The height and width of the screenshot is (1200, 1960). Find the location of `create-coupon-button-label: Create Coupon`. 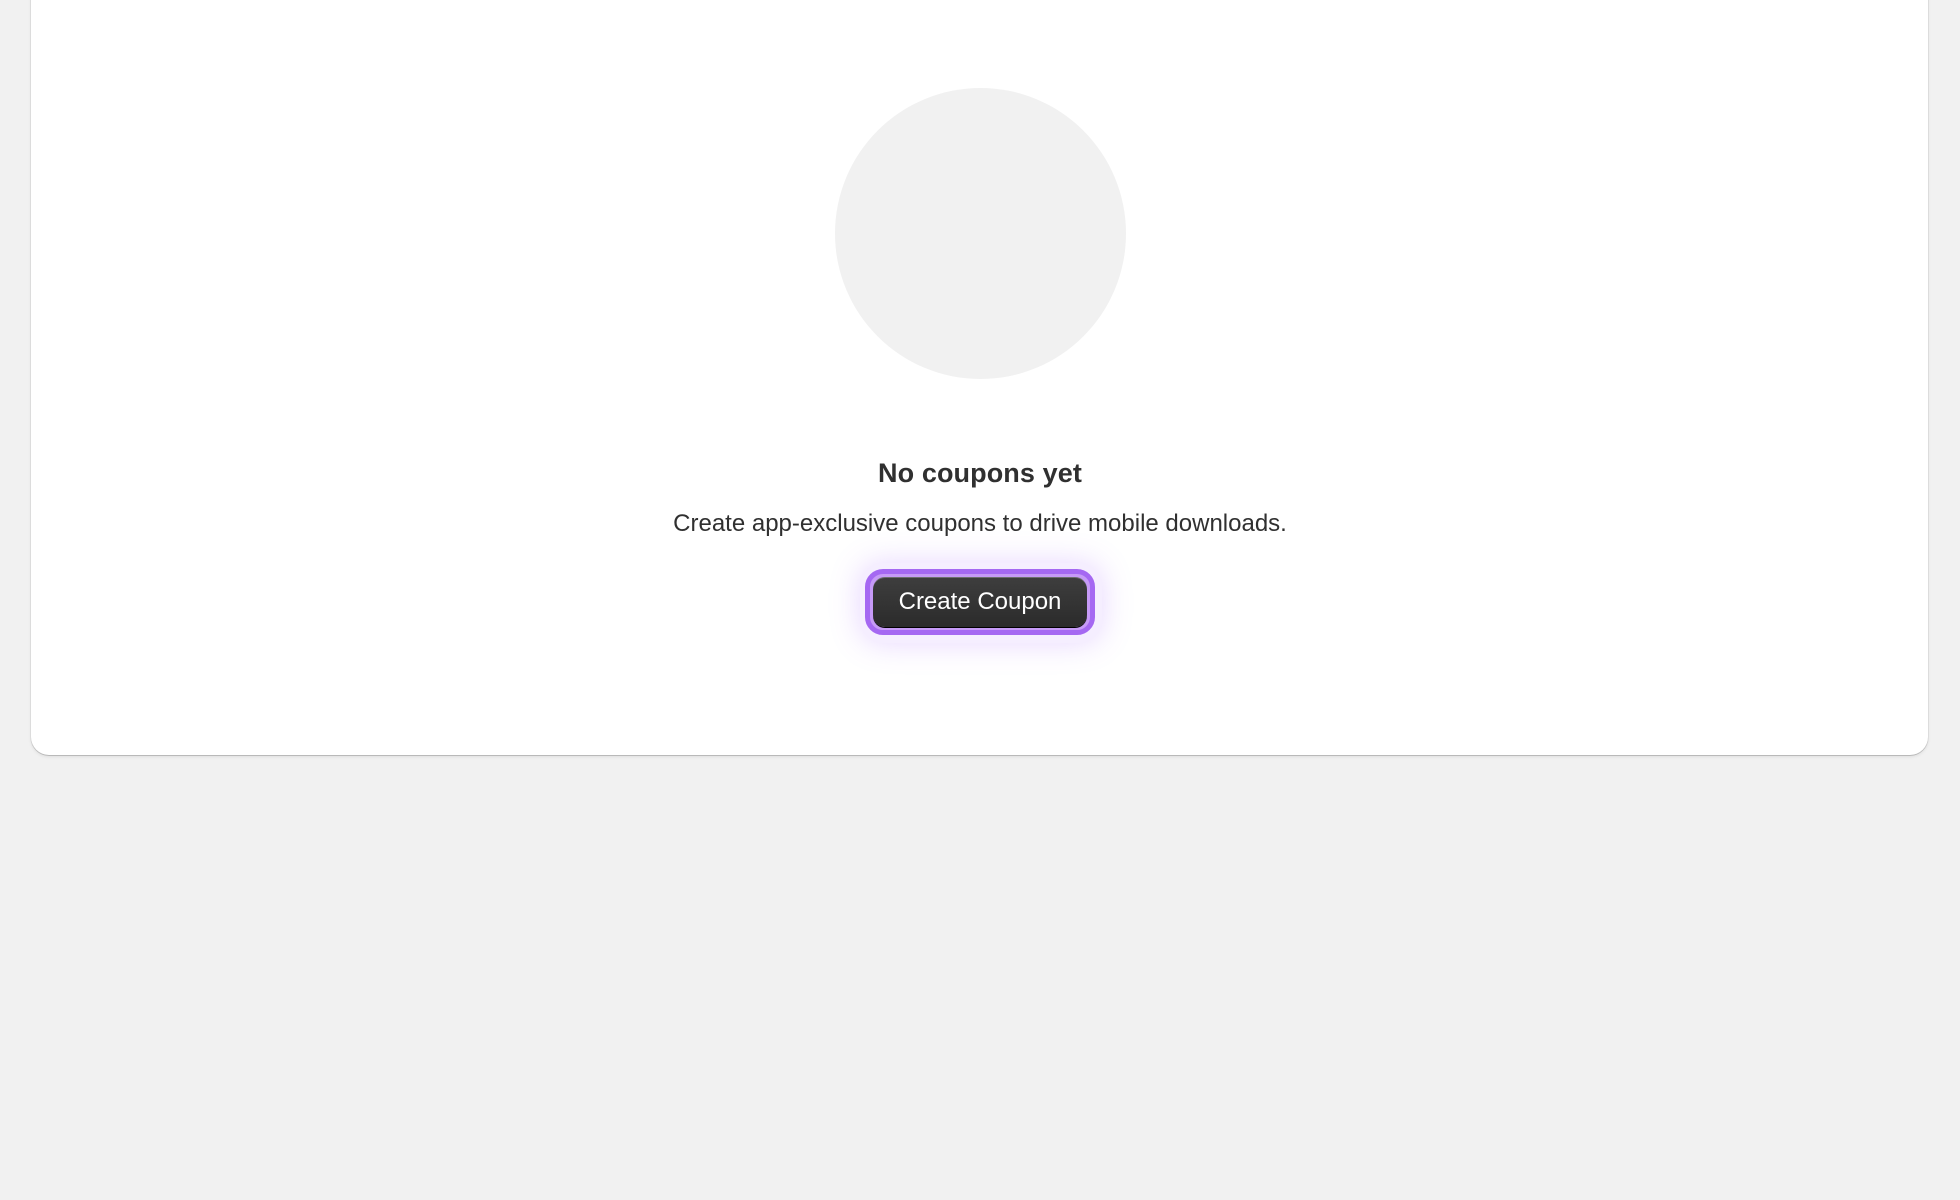

create-coupon-button-label: Create Coupon is located at coordinates (980, 602).